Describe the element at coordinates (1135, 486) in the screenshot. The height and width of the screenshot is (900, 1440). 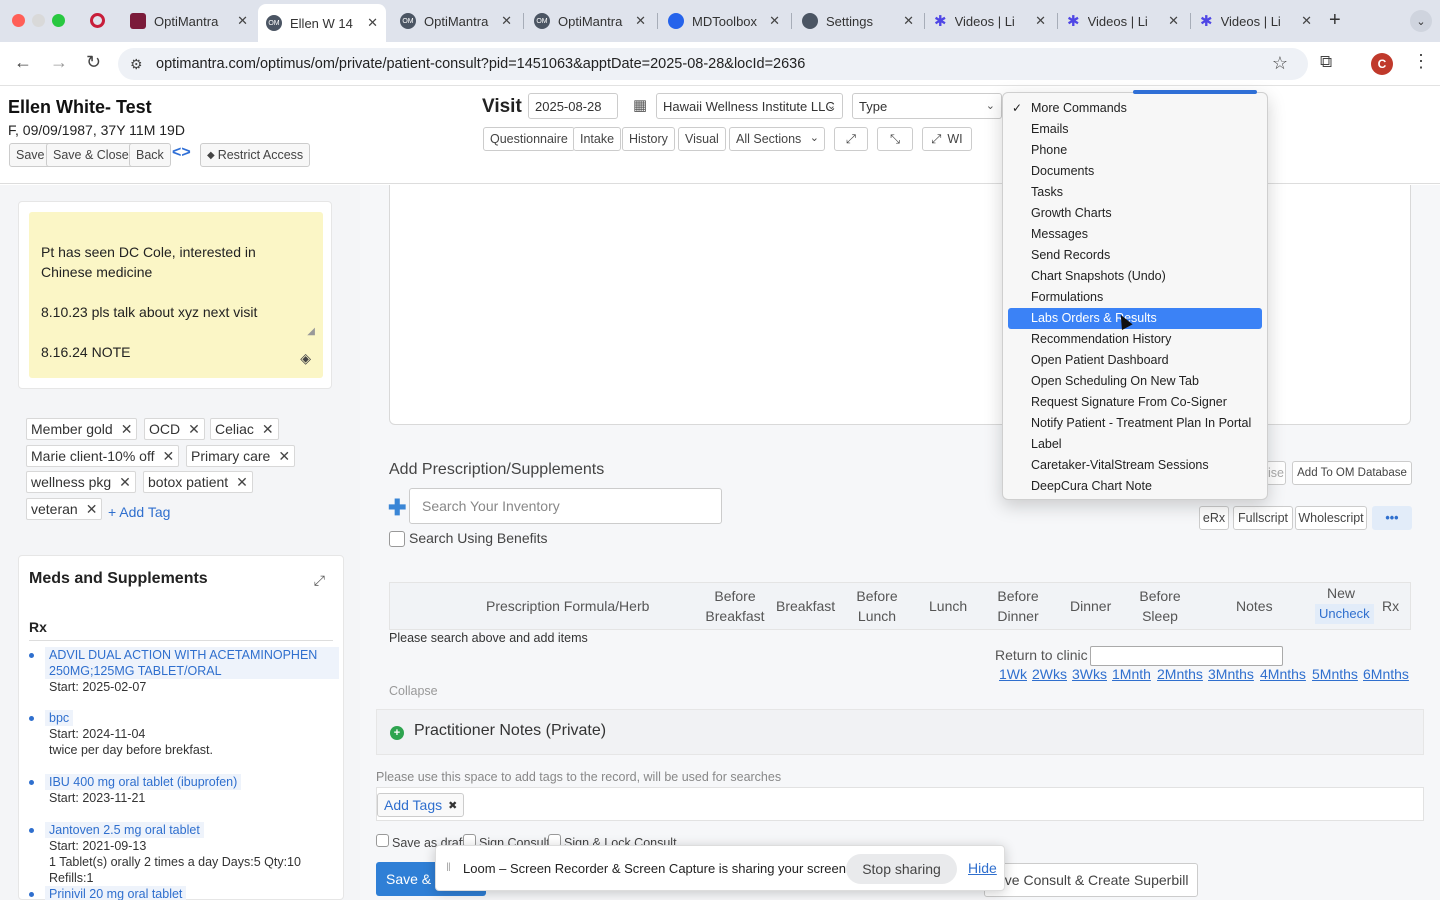
I see `menu-item-deepcura: DeepCura Chart Note` at that location.